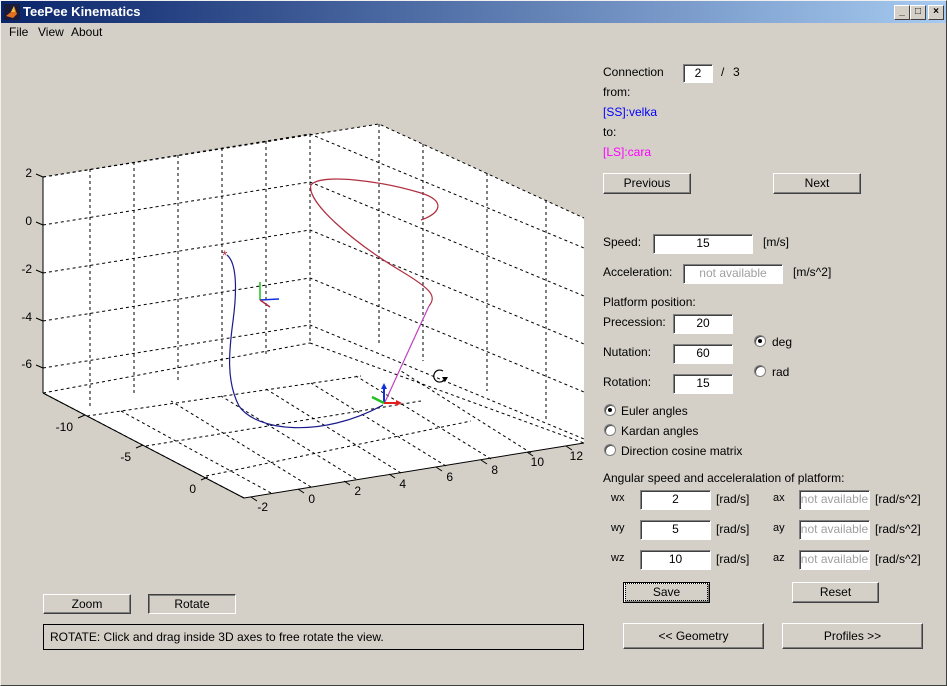 This screenshot has height=686, width=947. I want to click on x-tick-label: 10, so click(538, 462).